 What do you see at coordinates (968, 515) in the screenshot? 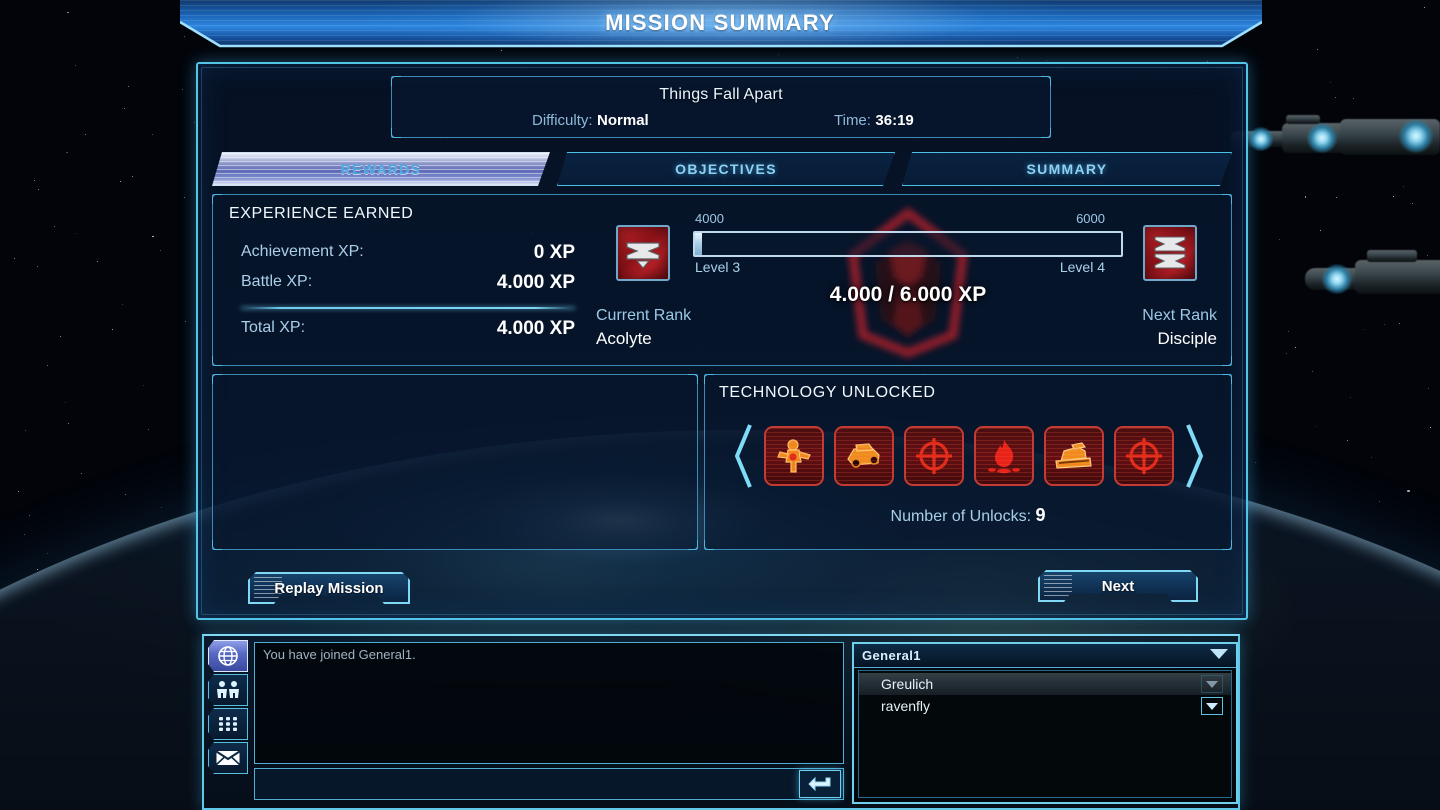
I see `unlock-count-row: Number of Unlocks: 9` at bounding box center [968, 515].